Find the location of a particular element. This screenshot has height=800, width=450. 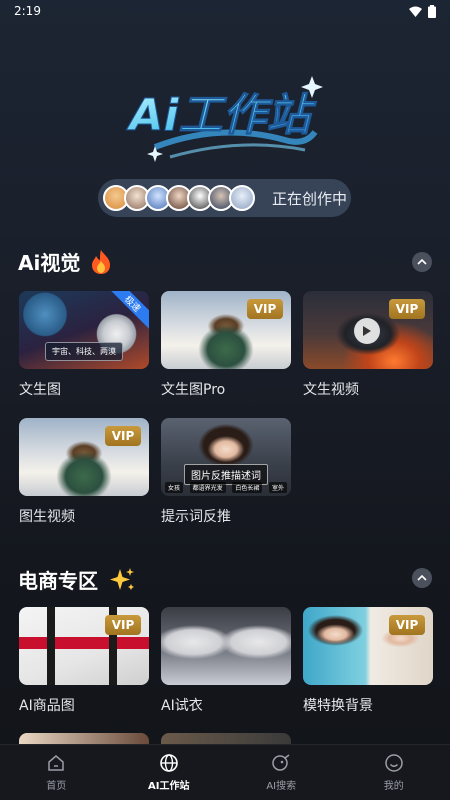

collapse-visual-button is located at coordinates (422, 262).